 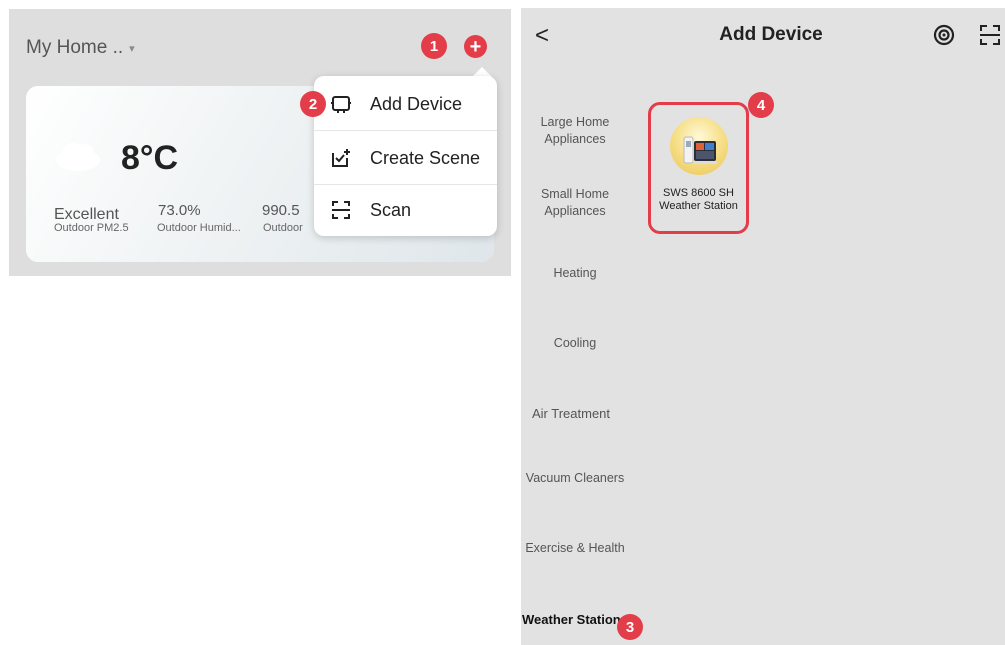 What do you see at coordinates (313, 104) in the screenshot?
I see `step-badge-2: 2` at bounding box center [313, 104].